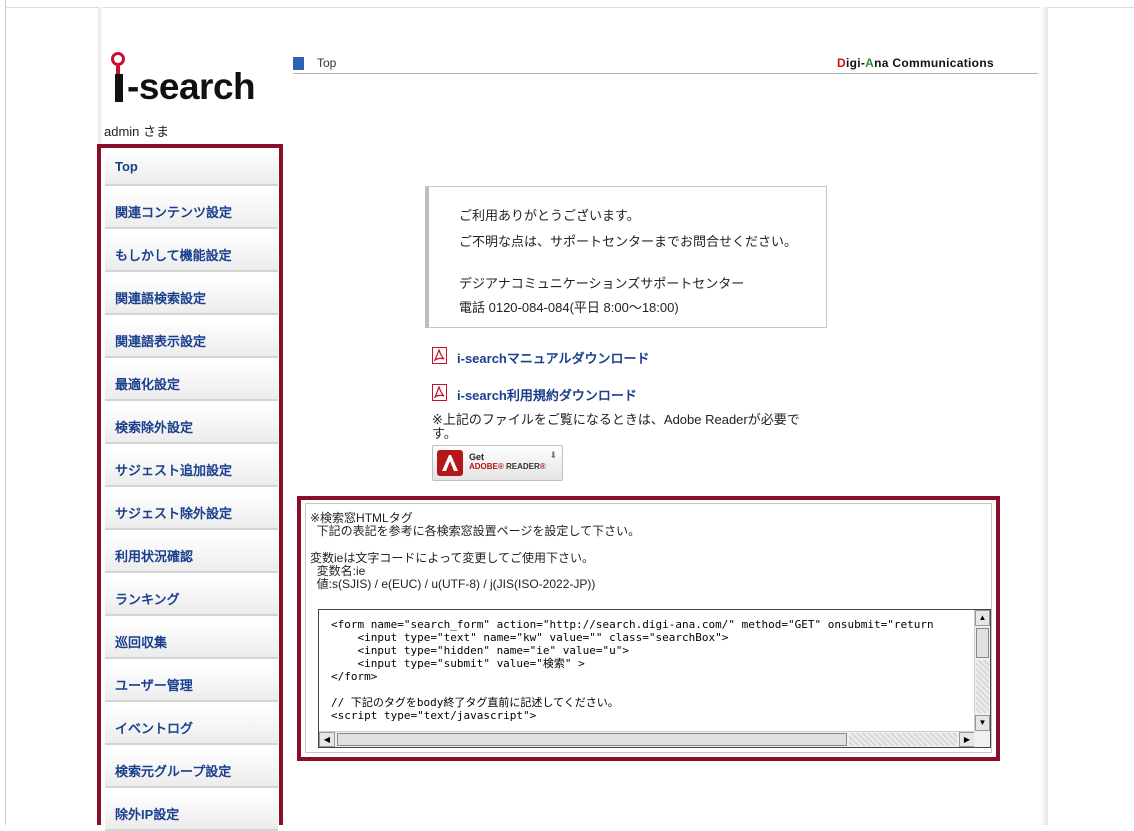 The height and width of the screenshot is (831, 1134). What do you see at coordinates (137, 131) in the screenshot?
I see `user-greeting: admin さま` at bounding box center [137, 131].